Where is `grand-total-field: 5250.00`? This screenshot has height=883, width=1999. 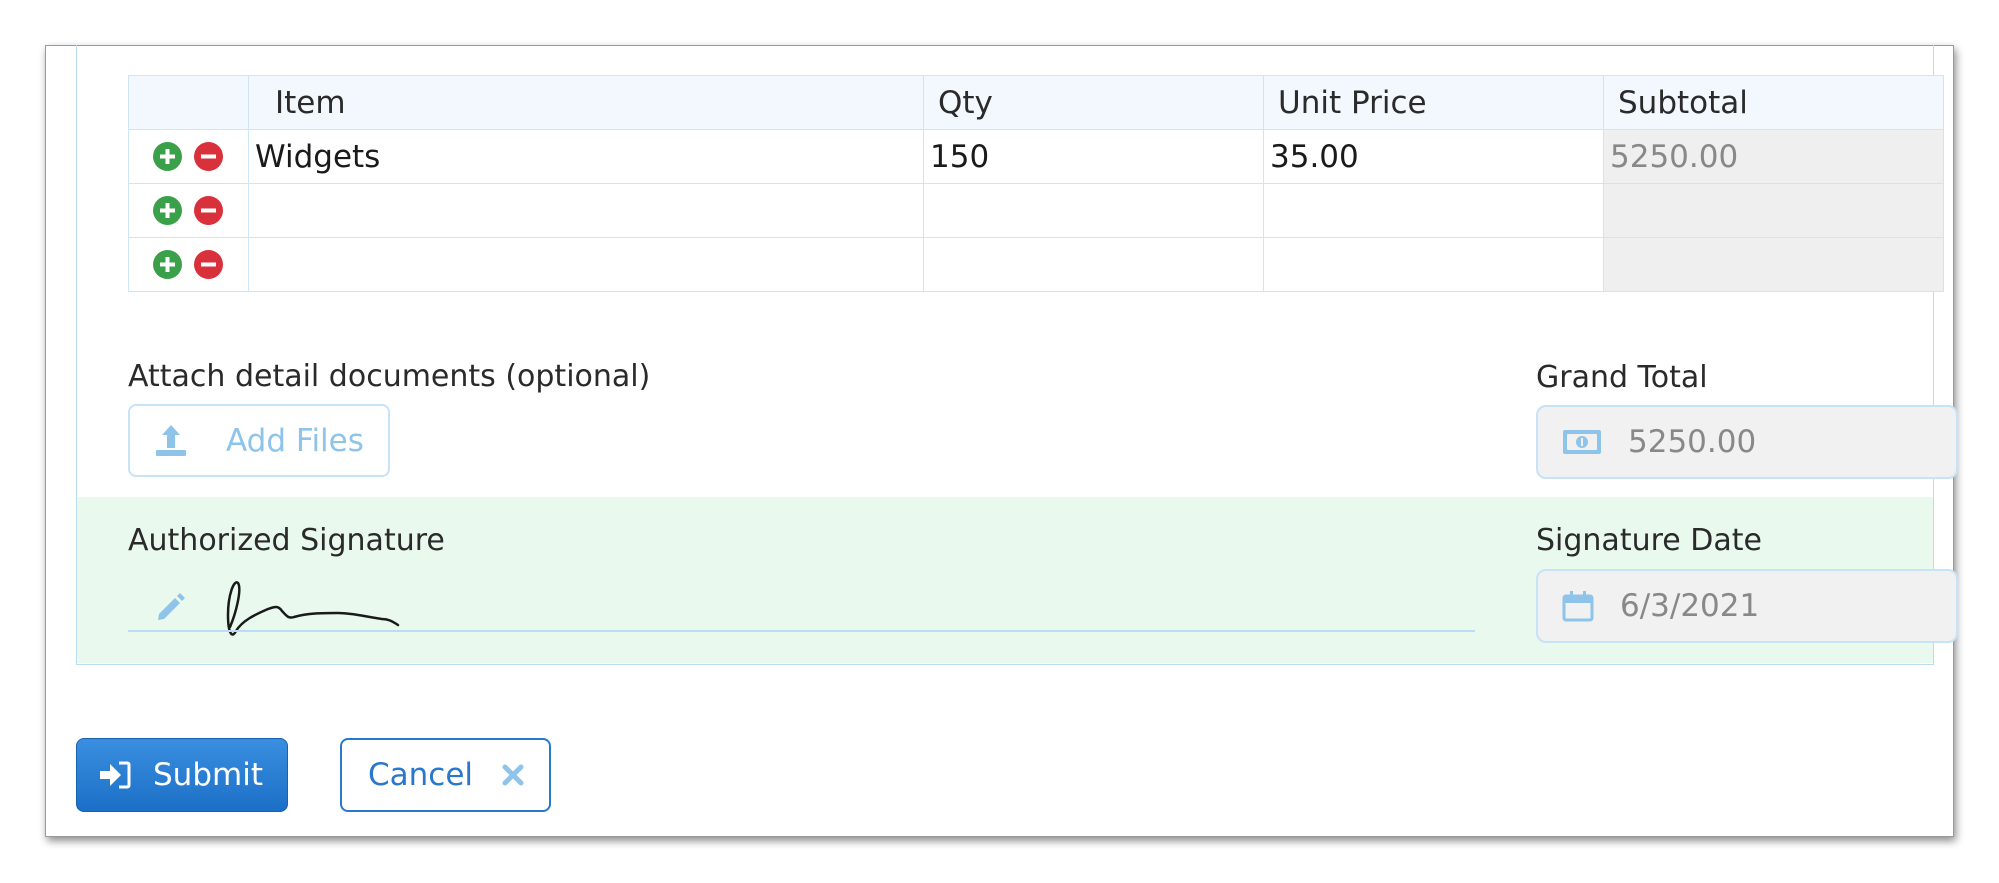 grand-total-field: 5250.00 is located at coordinates (1747, 442).